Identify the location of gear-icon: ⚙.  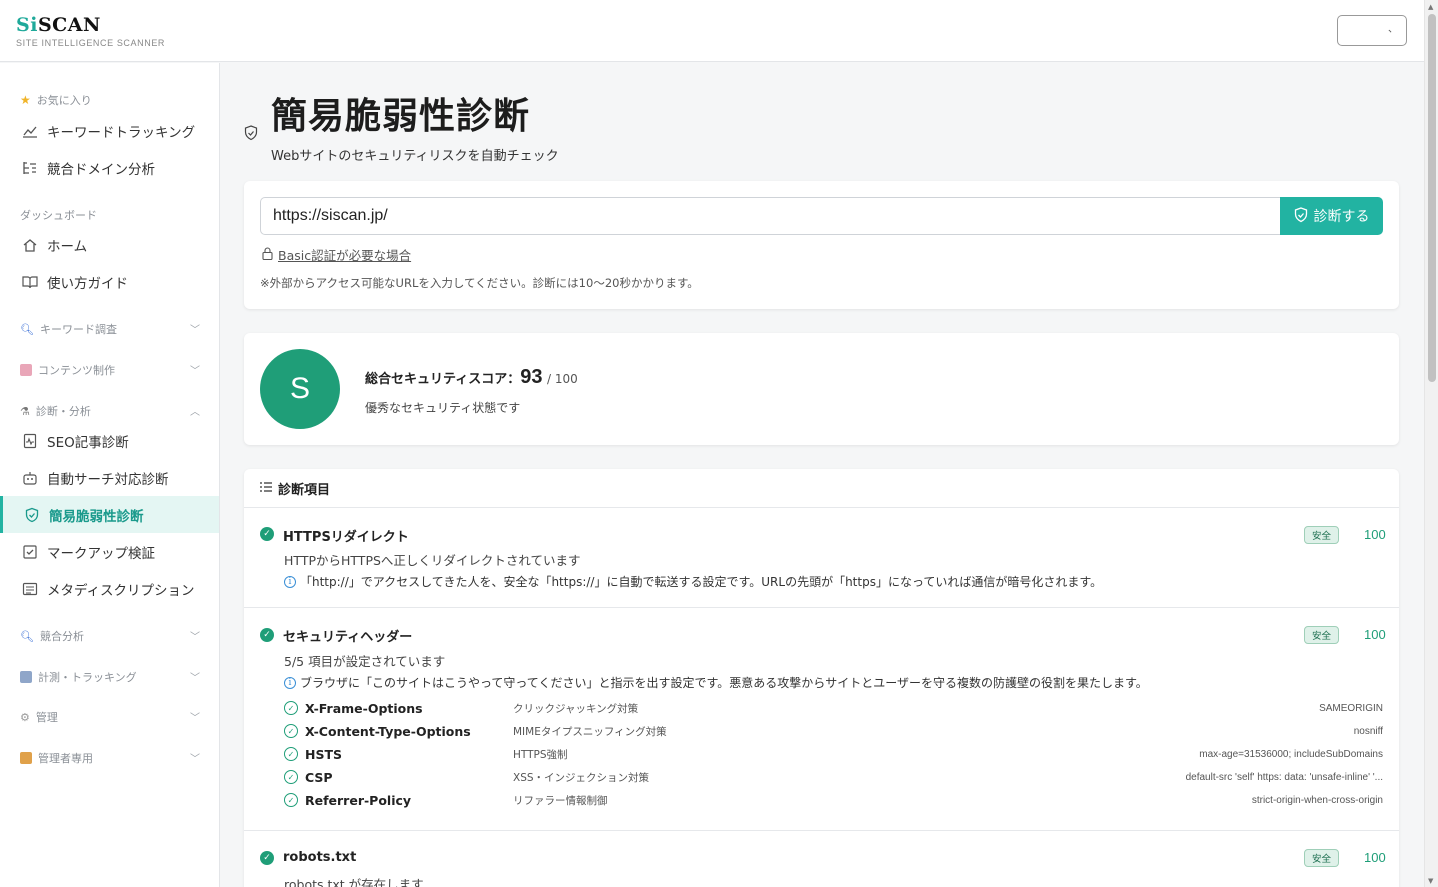
(25, 717).